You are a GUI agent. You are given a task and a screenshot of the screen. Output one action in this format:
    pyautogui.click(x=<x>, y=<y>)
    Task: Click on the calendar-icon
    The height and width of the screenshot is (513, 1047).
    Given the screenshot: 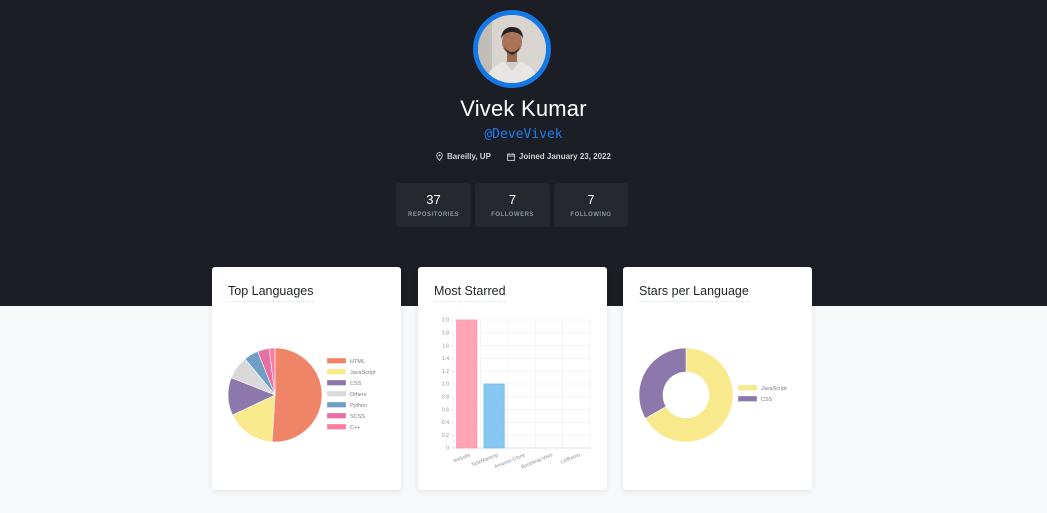 What is the action you would take?
    pyautogui.click(x=511, y=156)
    